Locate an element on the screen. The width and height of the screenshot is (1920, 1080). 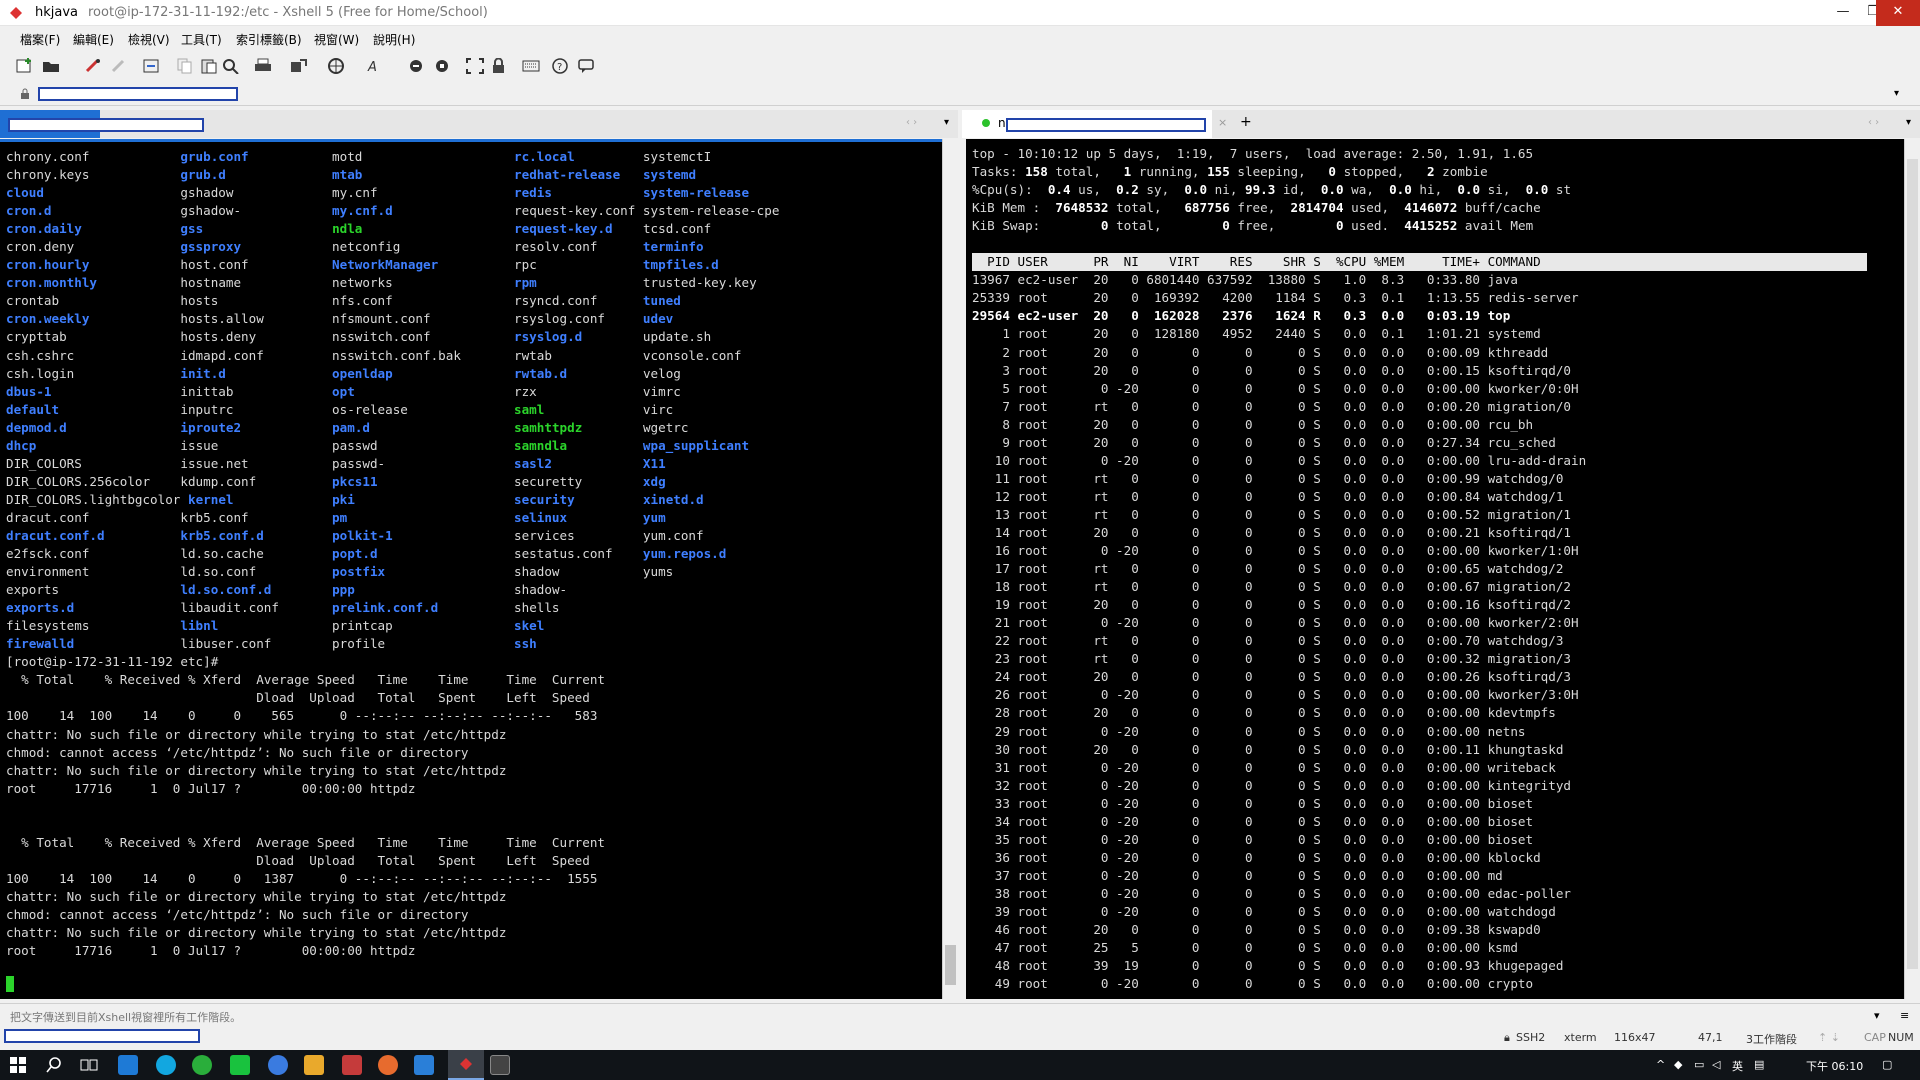
disconnect-icon is located at coordinates (119, 66).